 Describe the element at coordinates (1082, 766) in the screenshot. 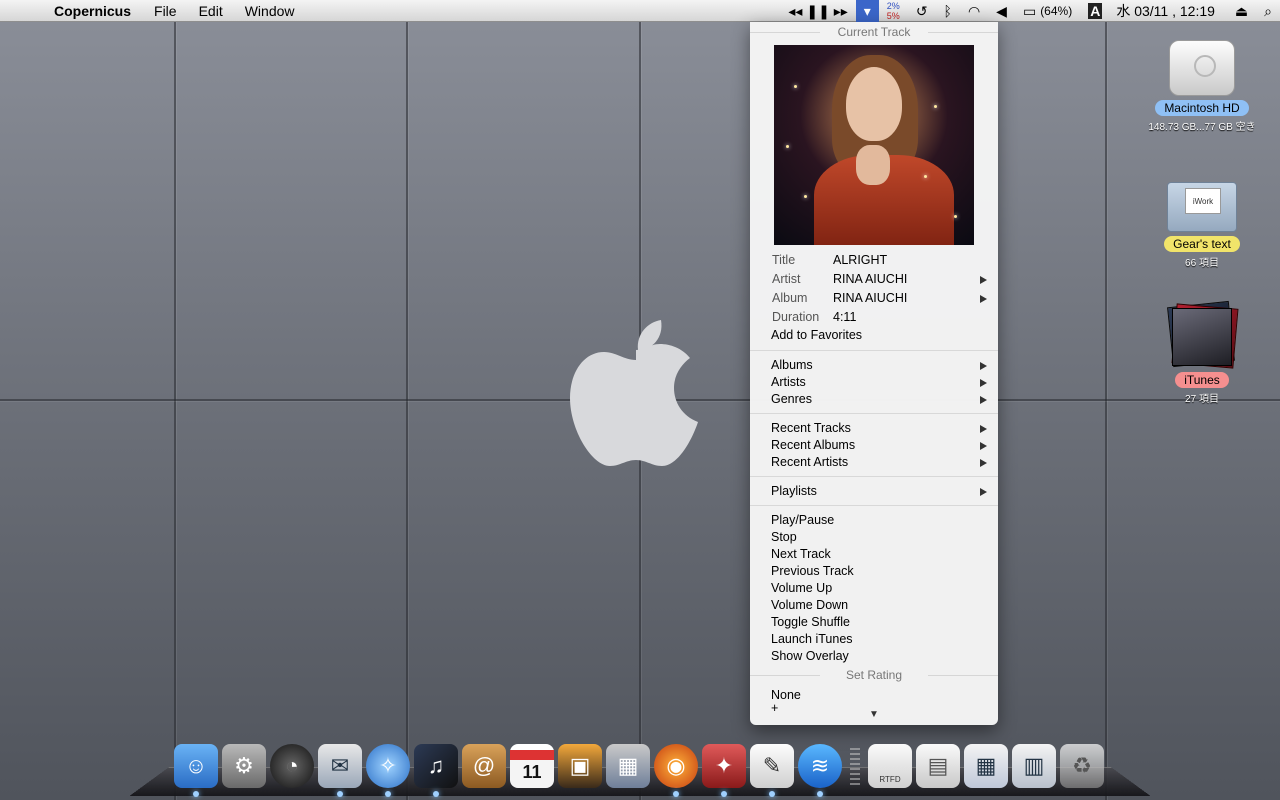

I see `dock-trash-icon: ♻` at that location.